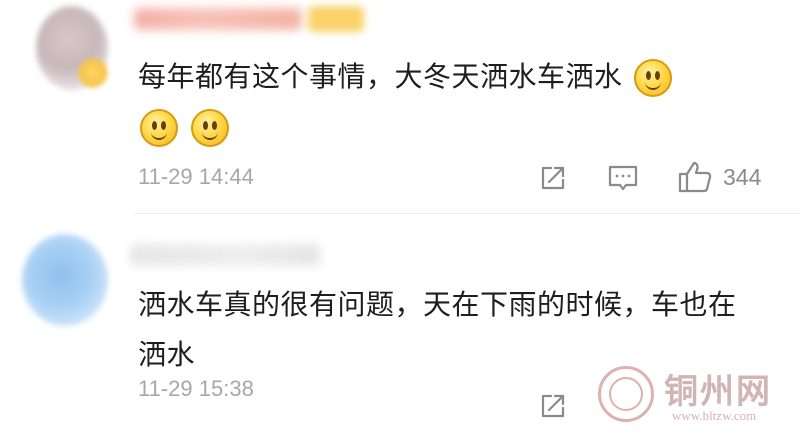 The height and width of the screenshot is (436, 800). I want to click on comment-timestamp: 11-29 15:38, so click(196, 388).